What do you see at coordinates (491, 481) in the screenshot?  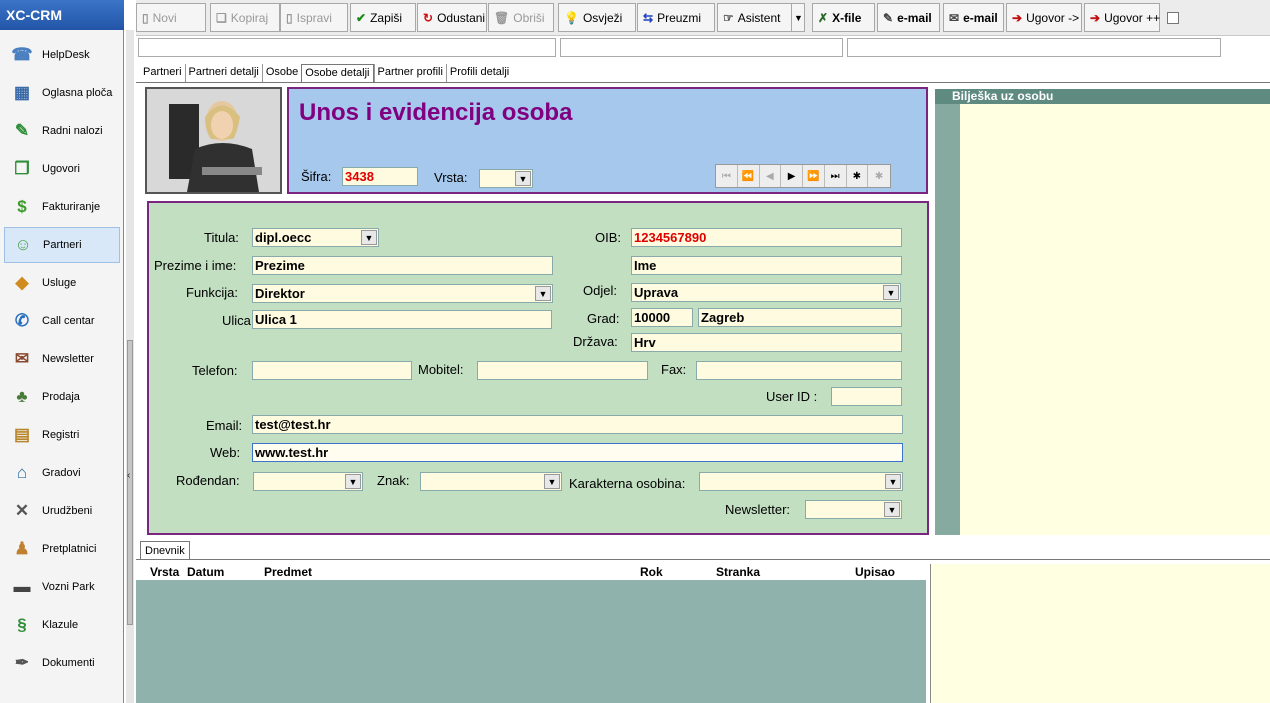 I see `znak-select: ▼` at bounding box center [491, 481].